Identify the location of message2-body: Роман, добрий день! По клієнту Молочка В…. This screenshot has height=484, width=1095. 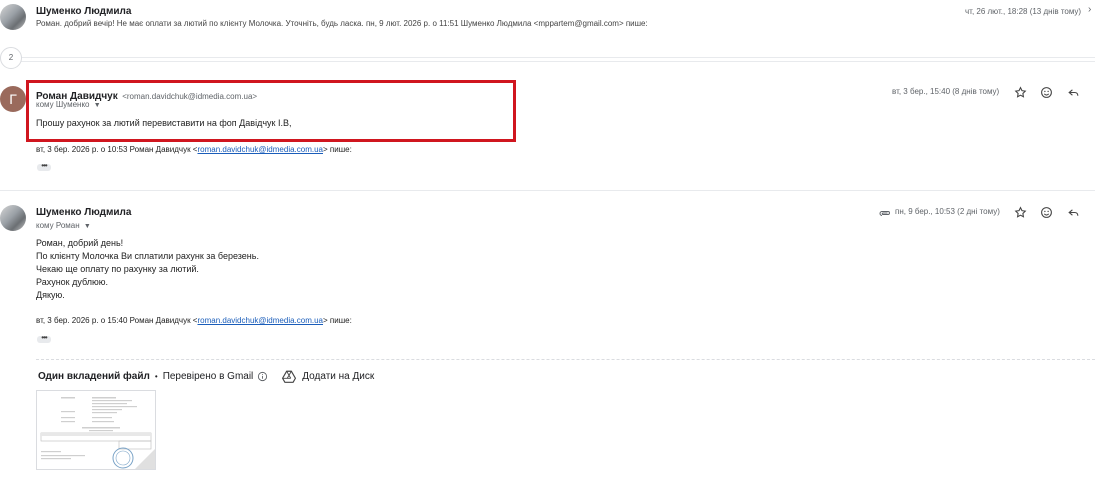
(147, 269).